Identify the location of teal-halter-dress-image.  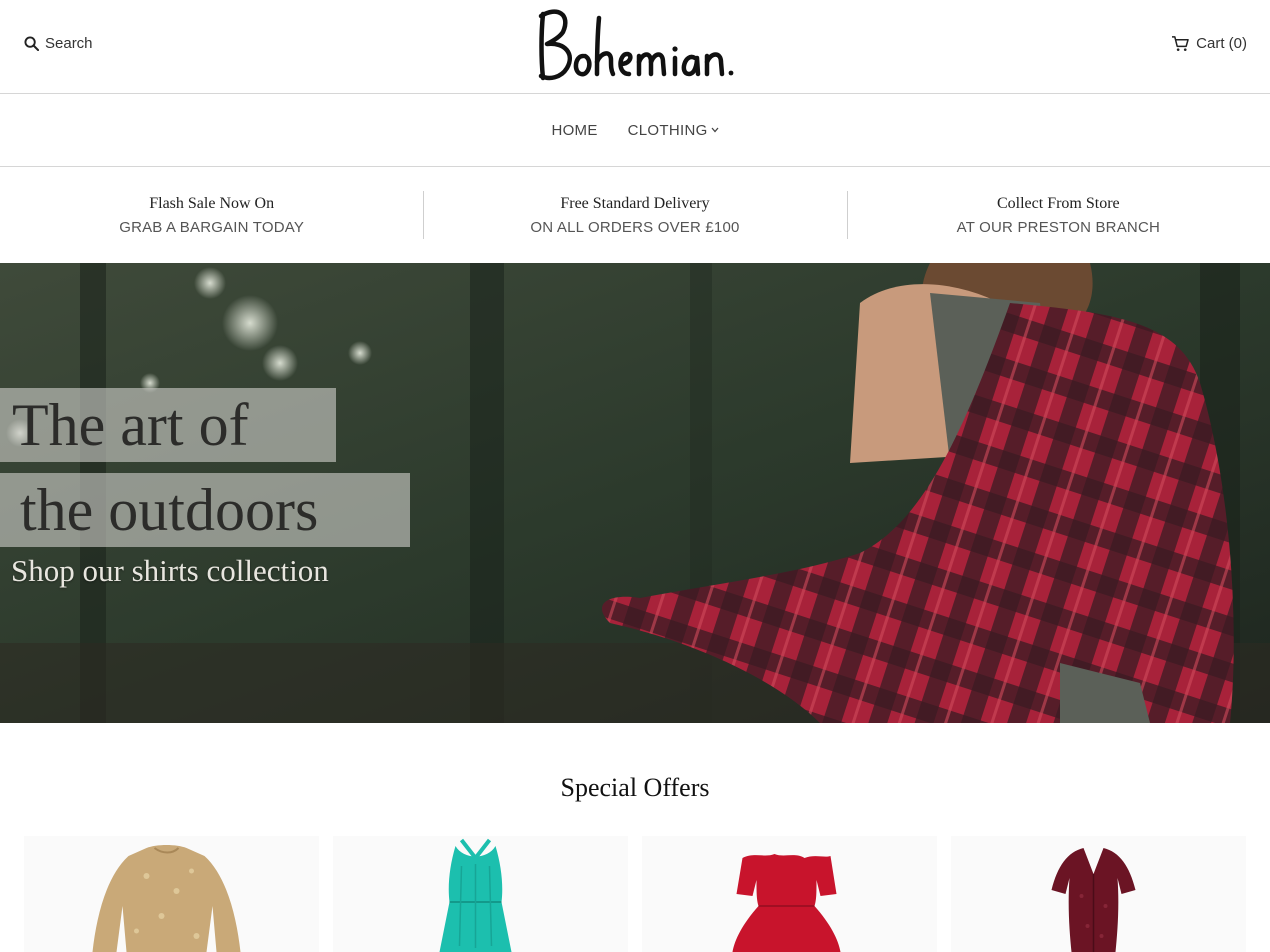
(475, 895).